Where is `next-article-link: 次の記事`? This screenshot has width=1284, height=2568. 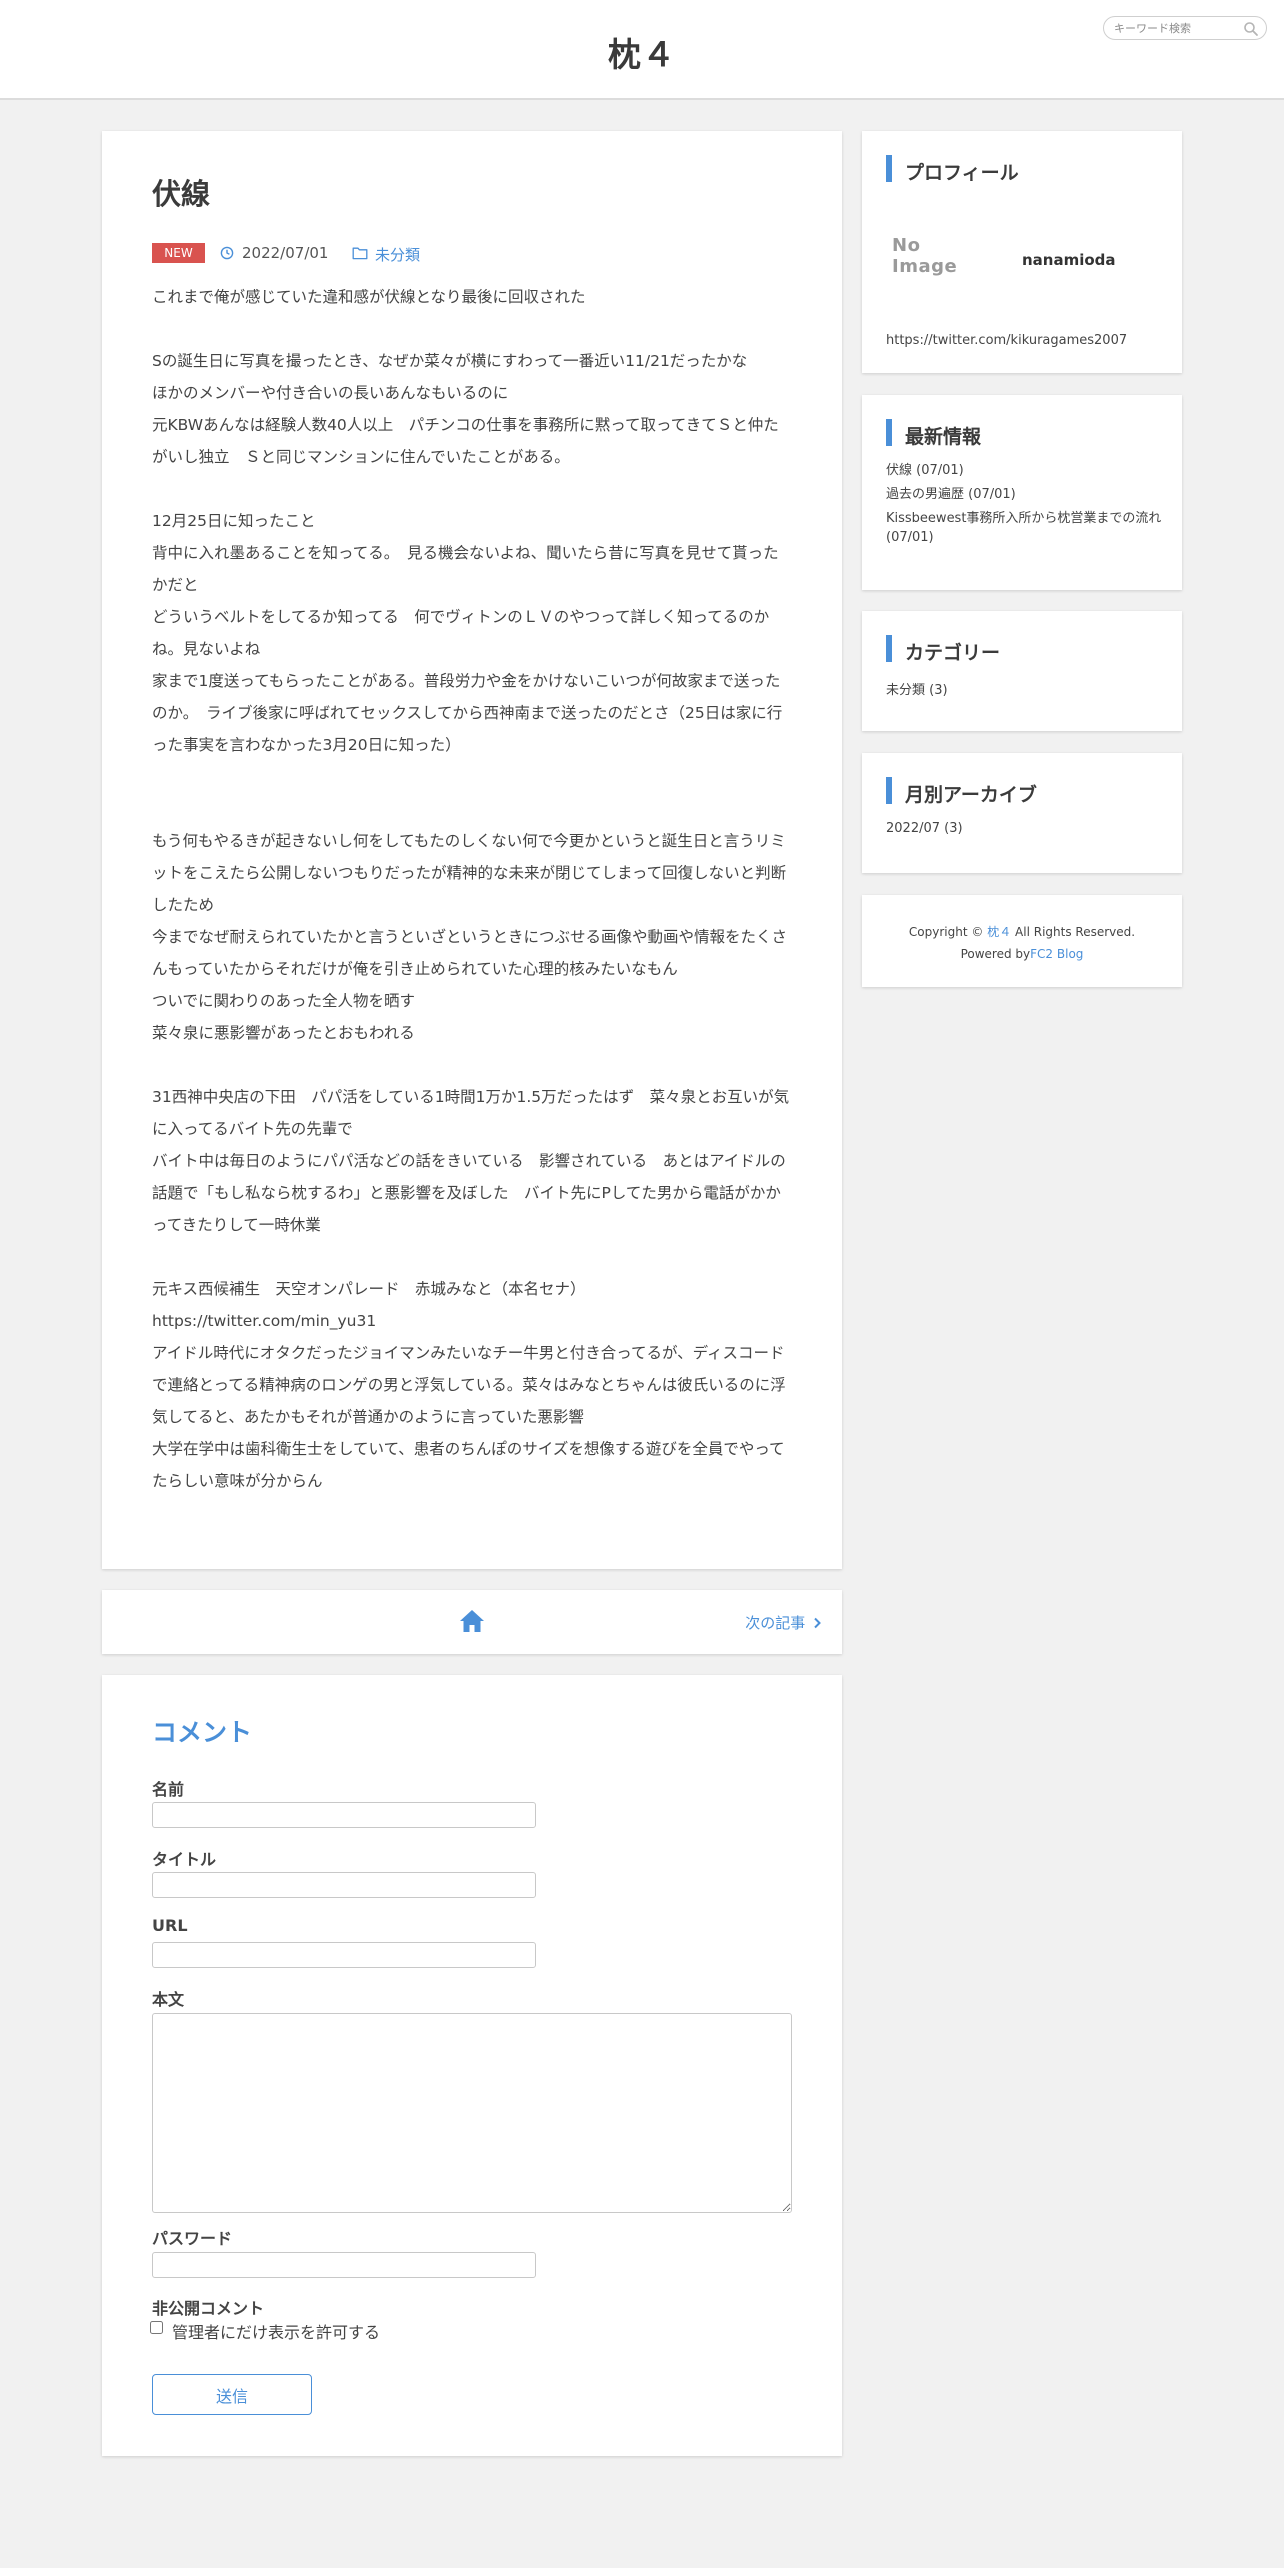 next-article-link: 次の記事 is located at coordinates (783, 1622).